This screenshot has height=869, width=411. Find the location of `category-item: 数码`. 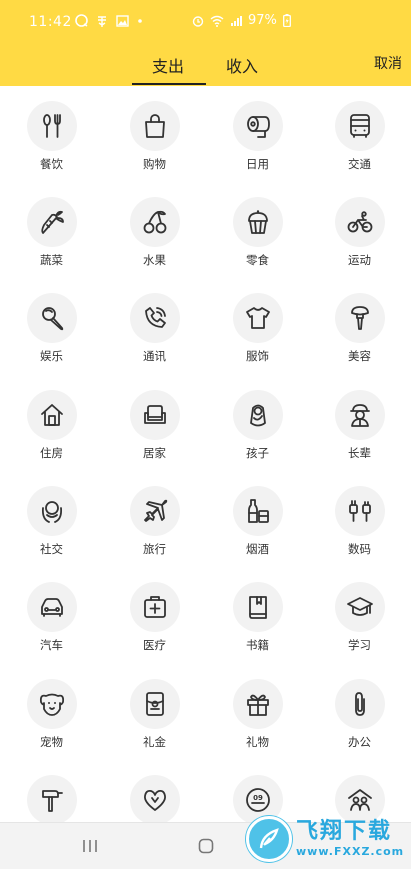

category-item: 数码 is located at coordinates (359, 519).